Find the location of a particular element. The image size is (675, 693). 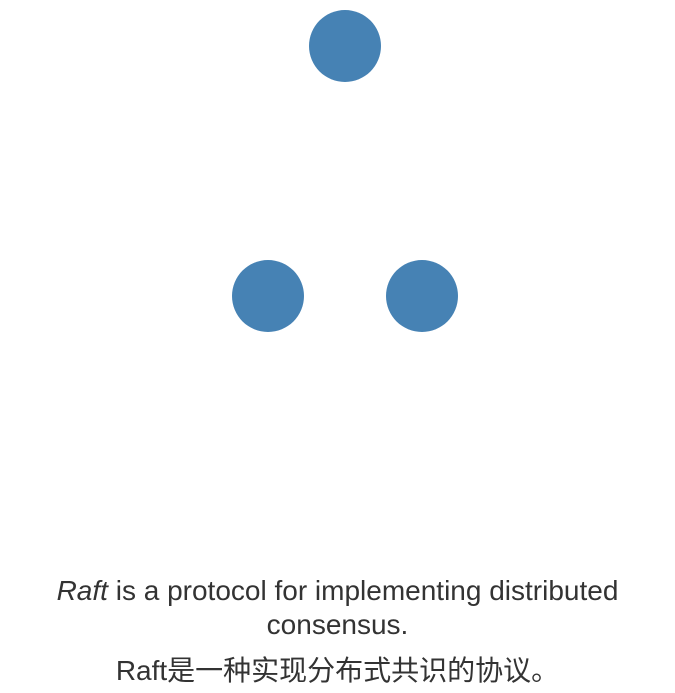

server-node-top is located at coordinates (345, 46).